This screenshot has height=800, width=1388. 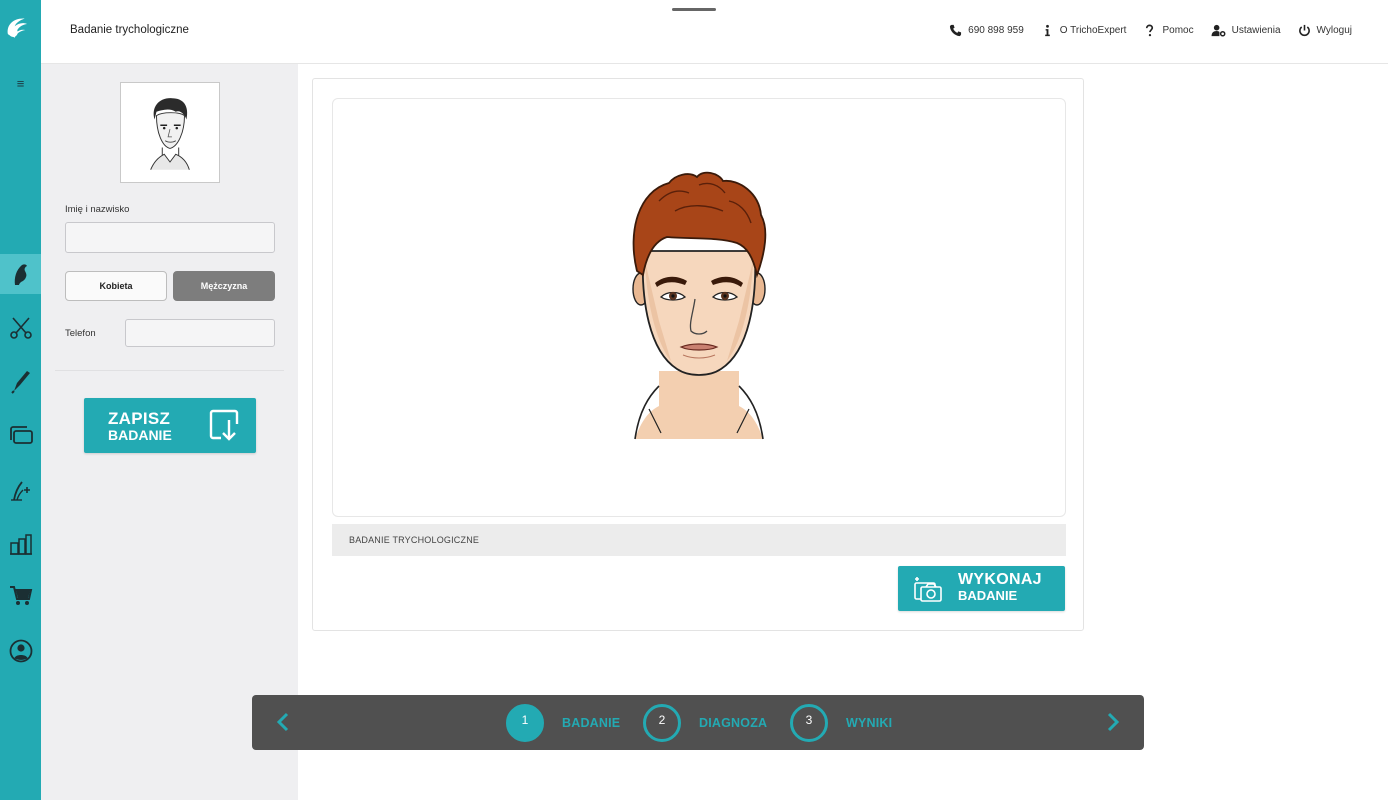 I want to click on step-1-number: 1, so click(x=525, y=723).